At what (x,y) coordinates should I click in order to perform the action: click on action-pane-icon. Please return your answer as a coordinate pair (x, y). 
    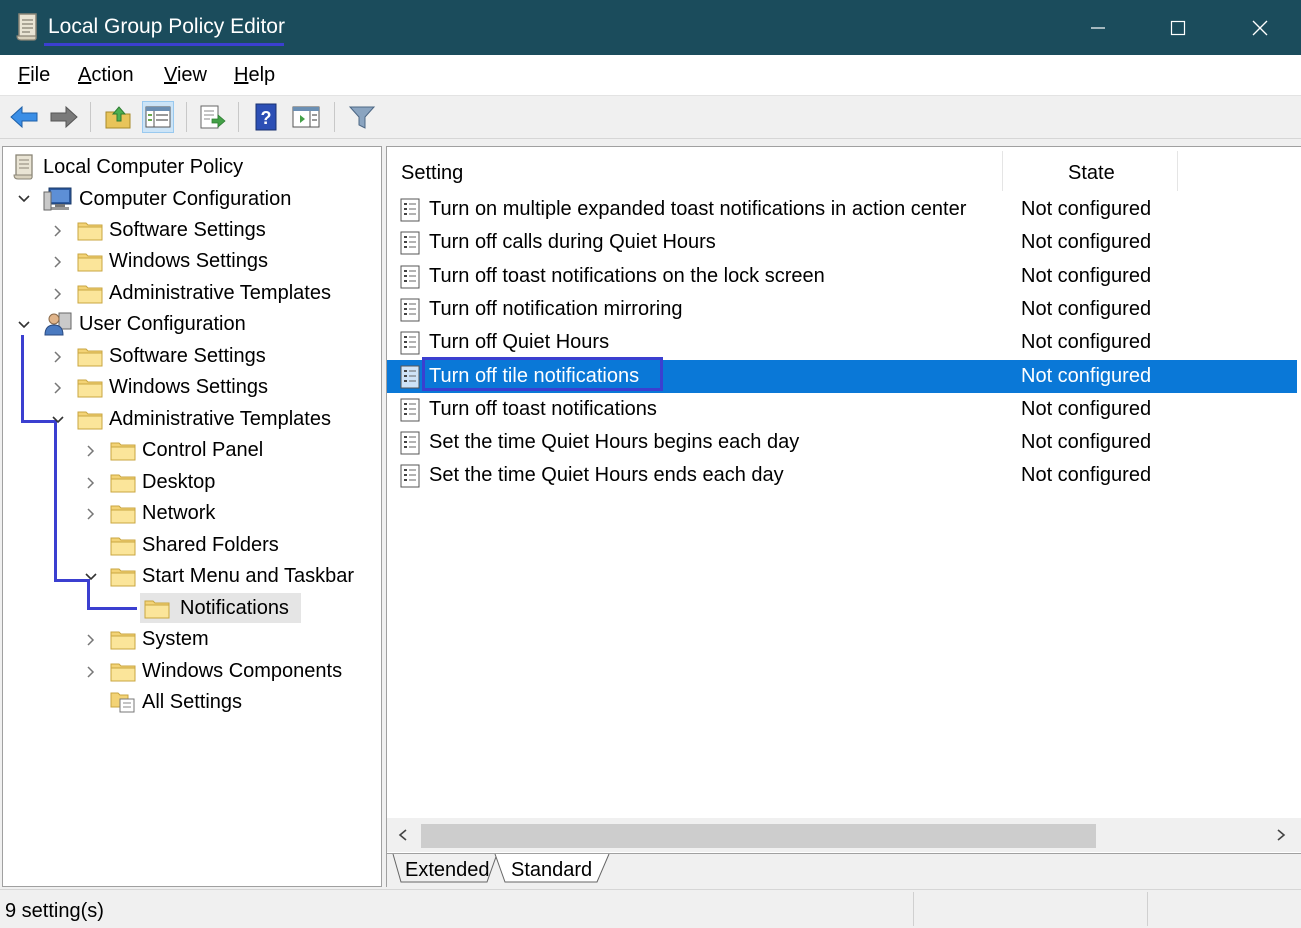
    Looking at the image, I should click on (306, 117).